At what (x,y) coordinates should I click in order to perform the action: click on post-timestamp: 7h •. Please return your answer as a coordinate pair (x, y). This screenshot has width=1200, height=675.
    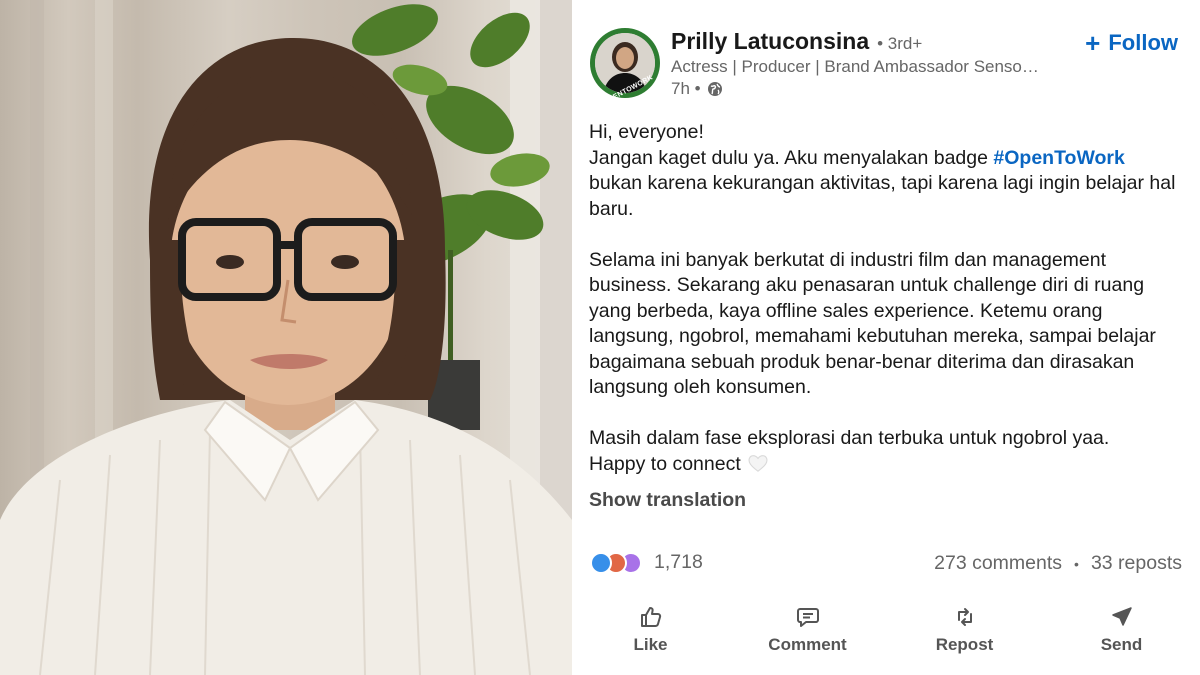
    Looking at the image, I should click on (697, 89).